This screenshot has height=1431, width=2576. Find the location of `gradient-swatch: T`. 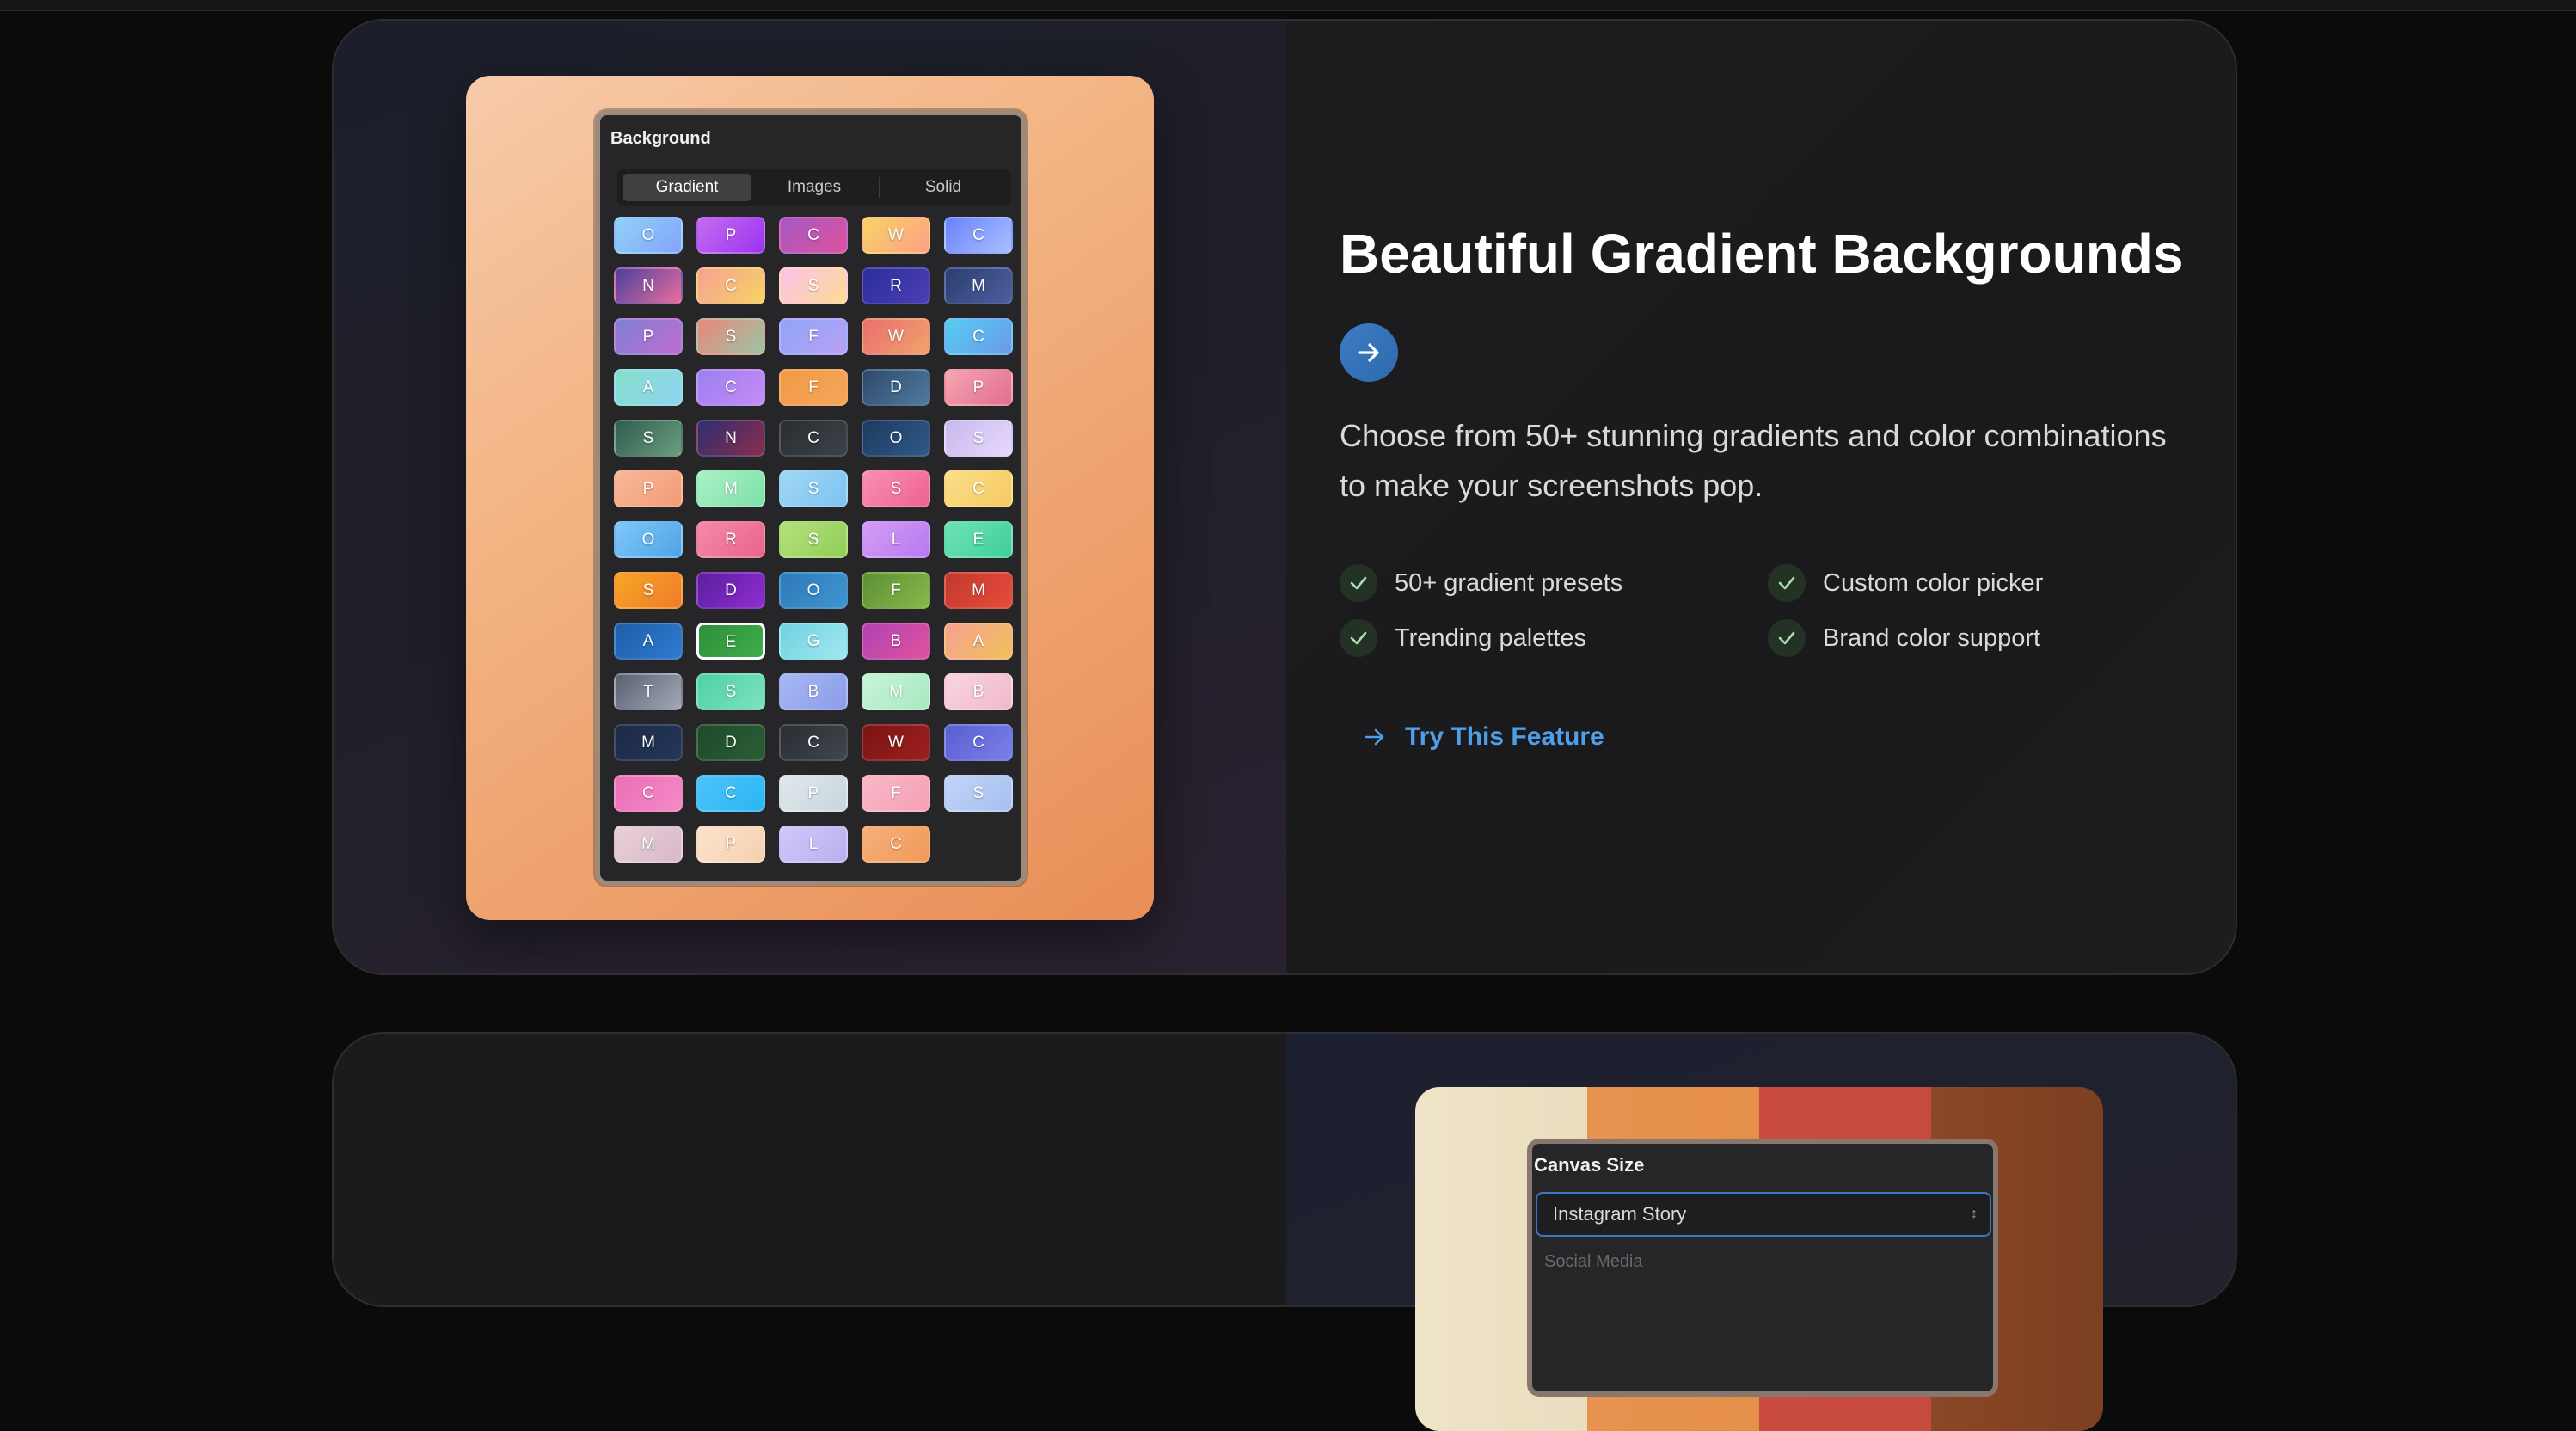

gradient-swatch: T is located at coordinates (648, 691).